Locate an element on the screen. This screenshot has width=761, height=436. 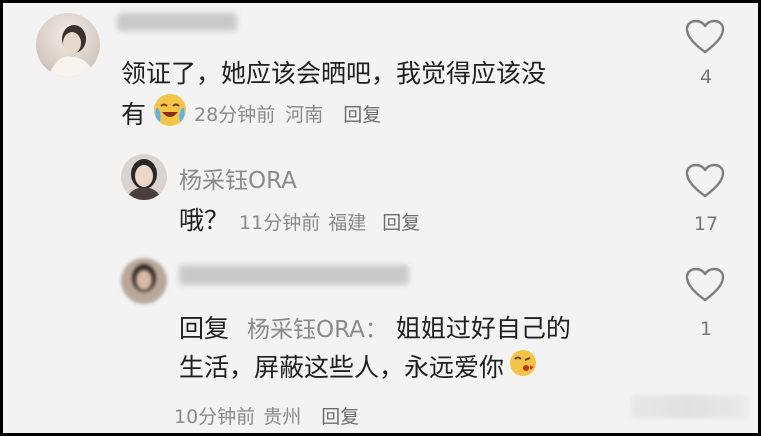
reply-to-username: 杨采钰ORA： is located at coordinates (317, 330).